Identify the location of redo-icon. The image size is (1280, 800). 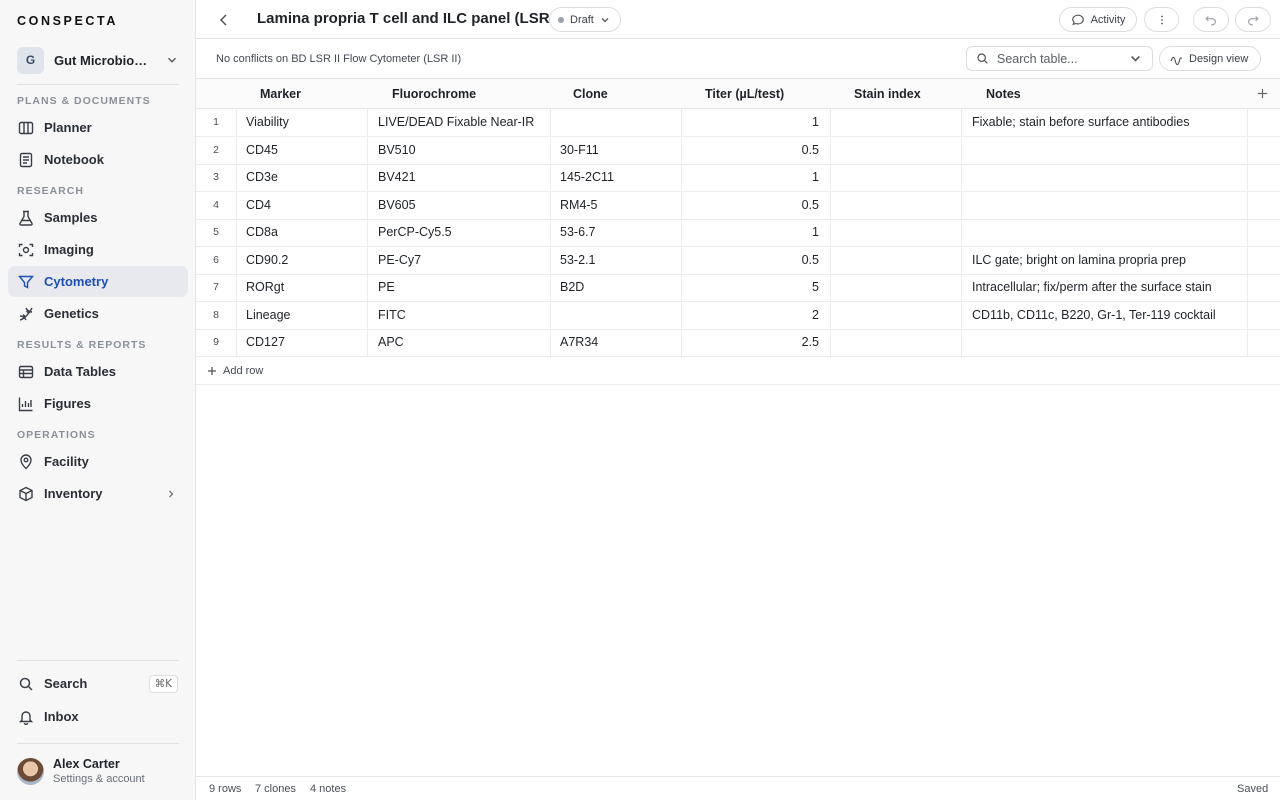
(1253, 20).